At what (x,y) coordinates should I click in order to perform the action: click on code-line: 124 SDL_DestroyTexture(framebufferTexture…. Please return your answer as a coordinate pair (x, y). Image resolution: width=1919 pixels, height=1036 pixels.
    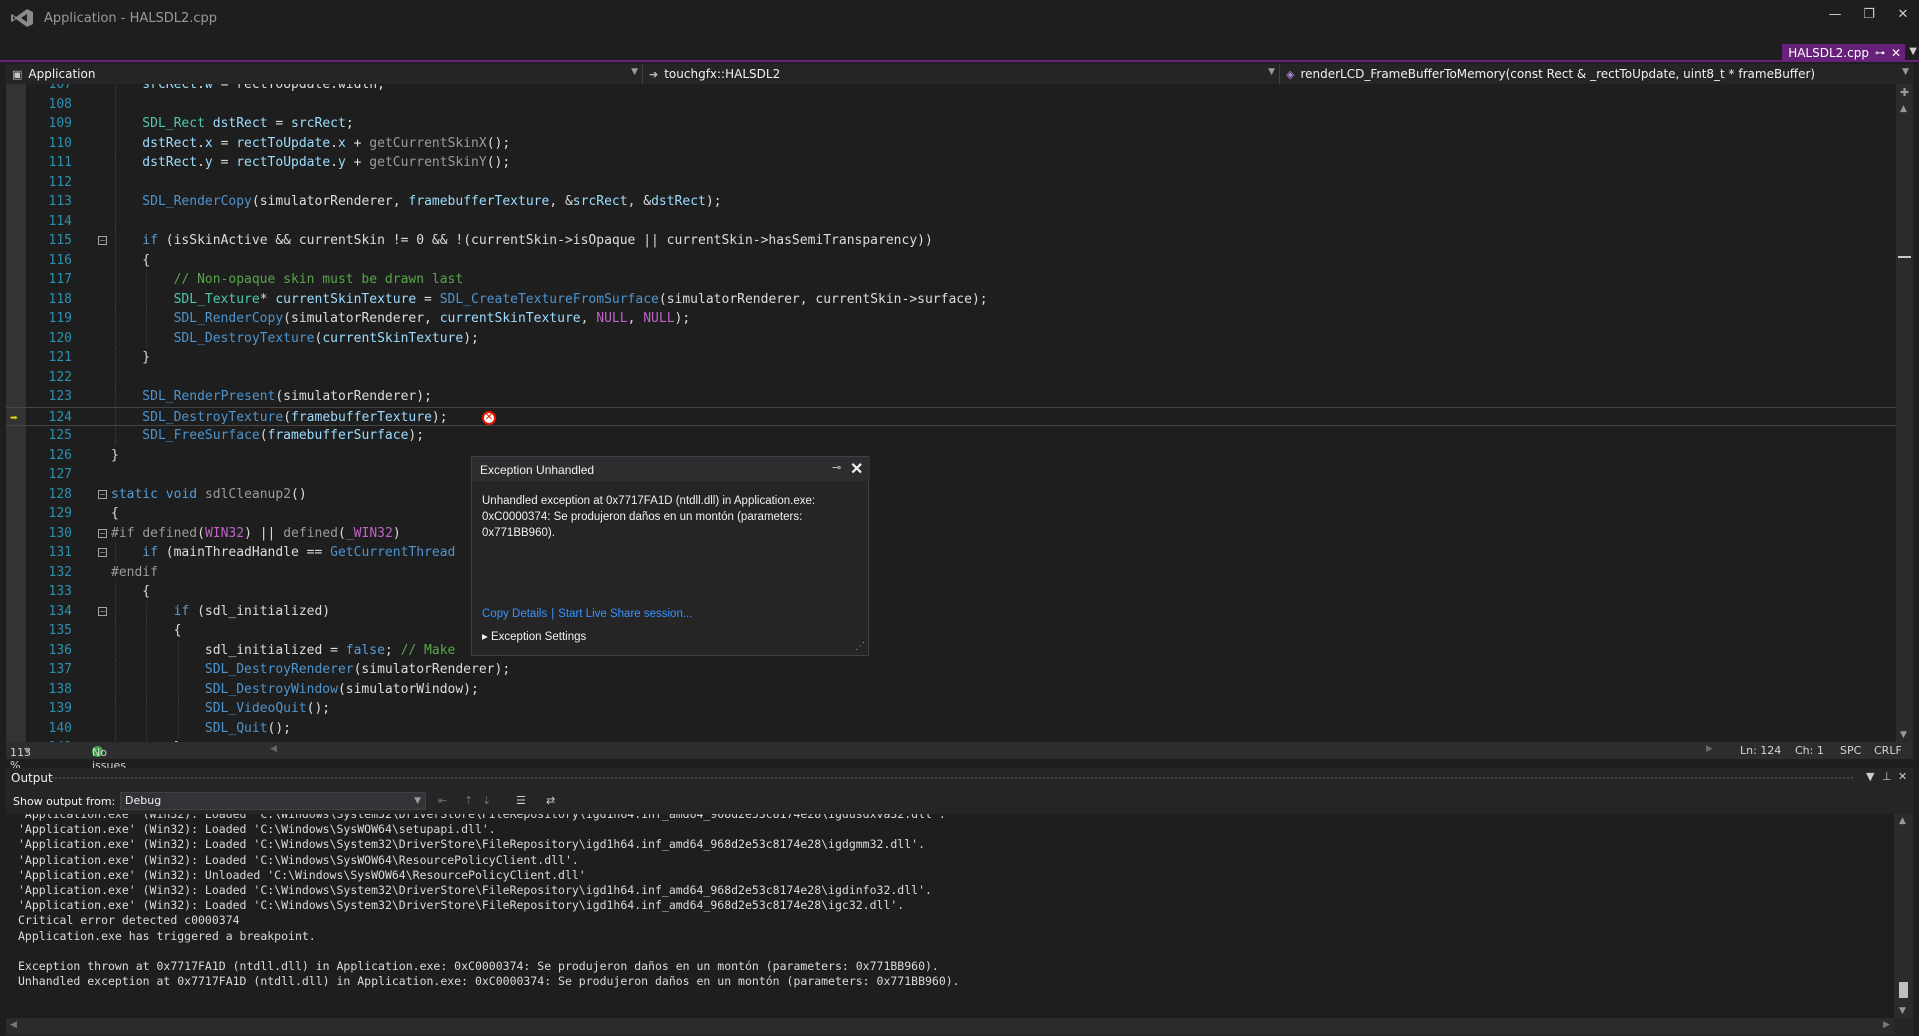
    Looking at the image, I should click on (951, 416).